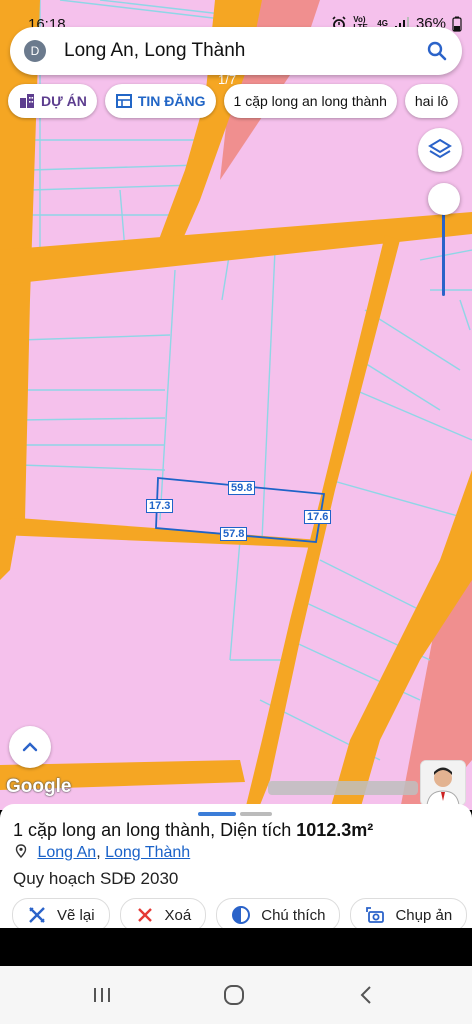 The height and width of the screenshot is (1024, 472). Describe the element at coordinates (424, 915) in the screenshot. I see `capture-label: Chụp ản` at that location.